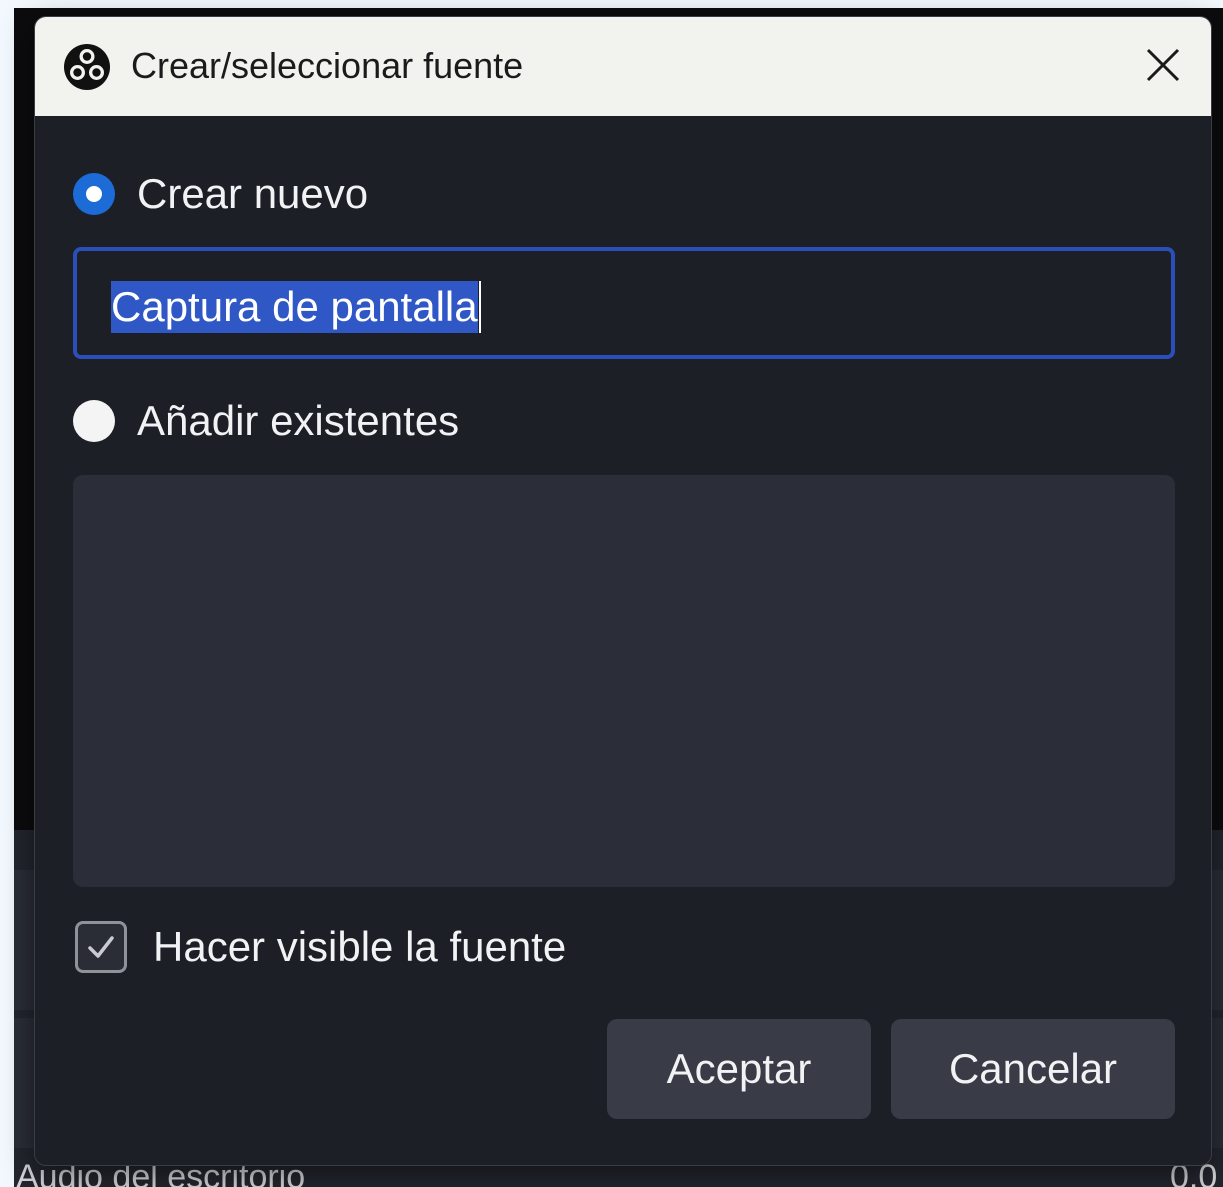  I want to click on checkmark-icon, so click(101, 947).